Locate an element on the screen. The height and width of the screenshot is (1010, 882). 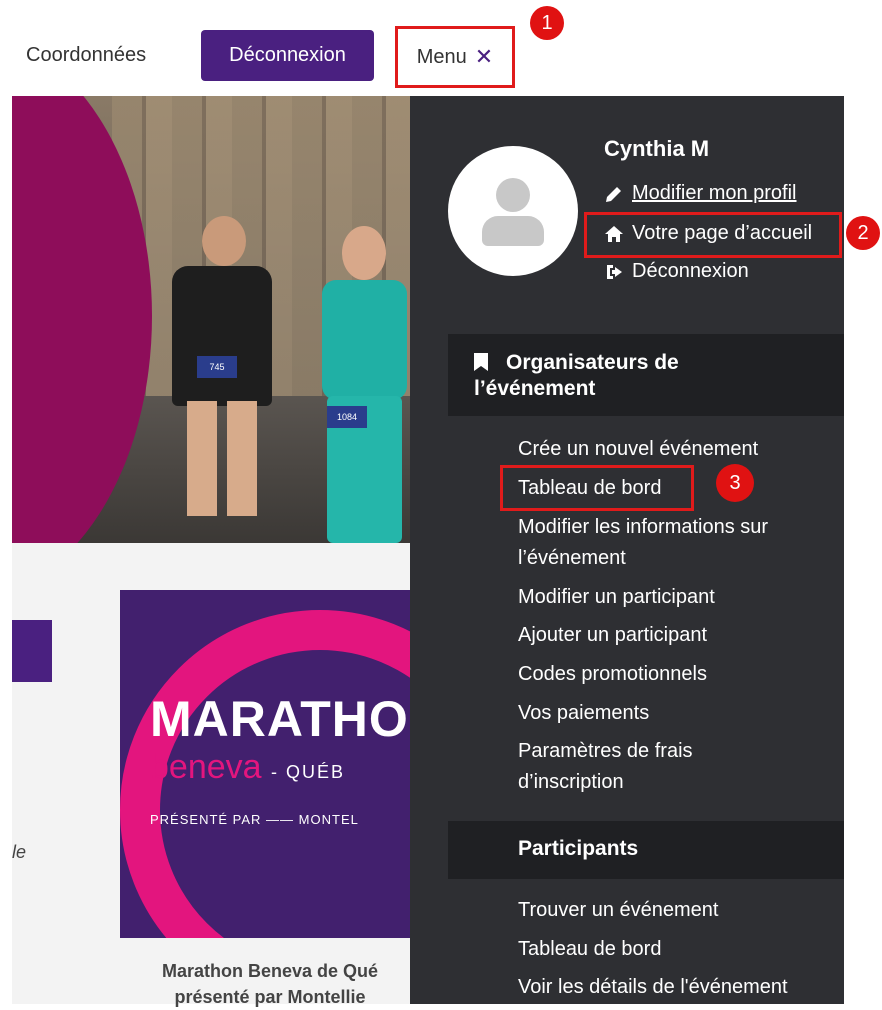
user-icon is located at coordinates (513, 195).